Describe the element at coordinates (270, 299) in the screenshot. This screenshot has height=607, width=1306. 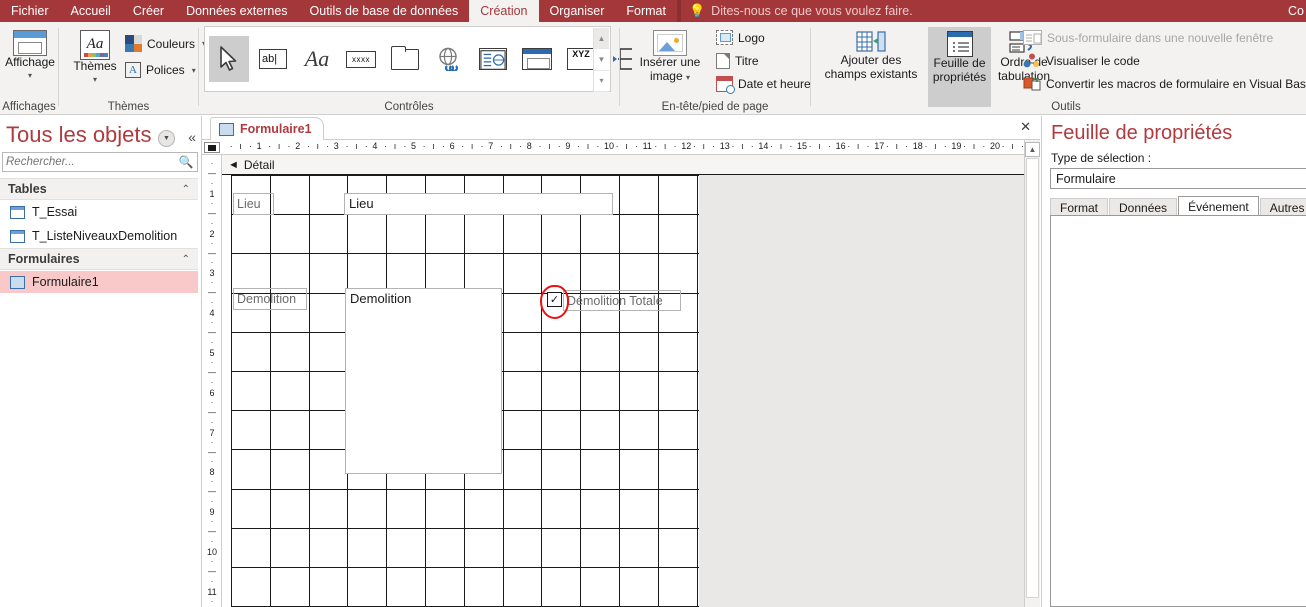
I see `demolition-label: Demolition` at that location.